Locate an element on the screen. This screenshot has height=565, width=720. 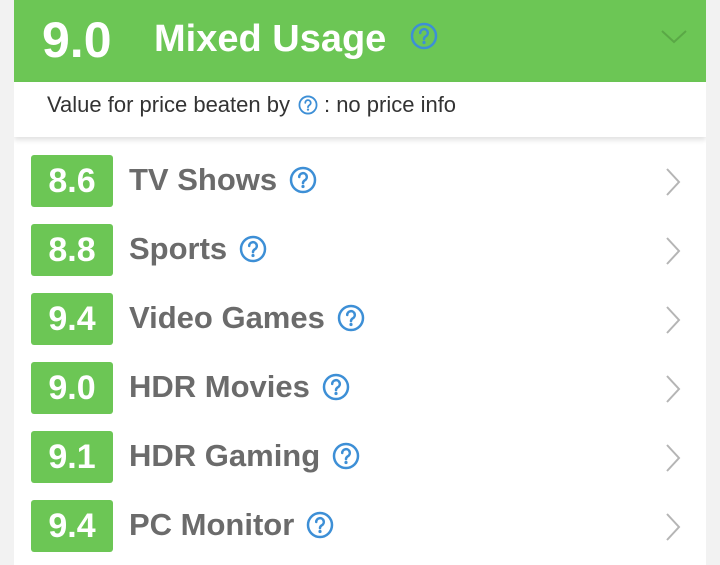
overall-score: 9.0 is located at coordinates (77, 40).